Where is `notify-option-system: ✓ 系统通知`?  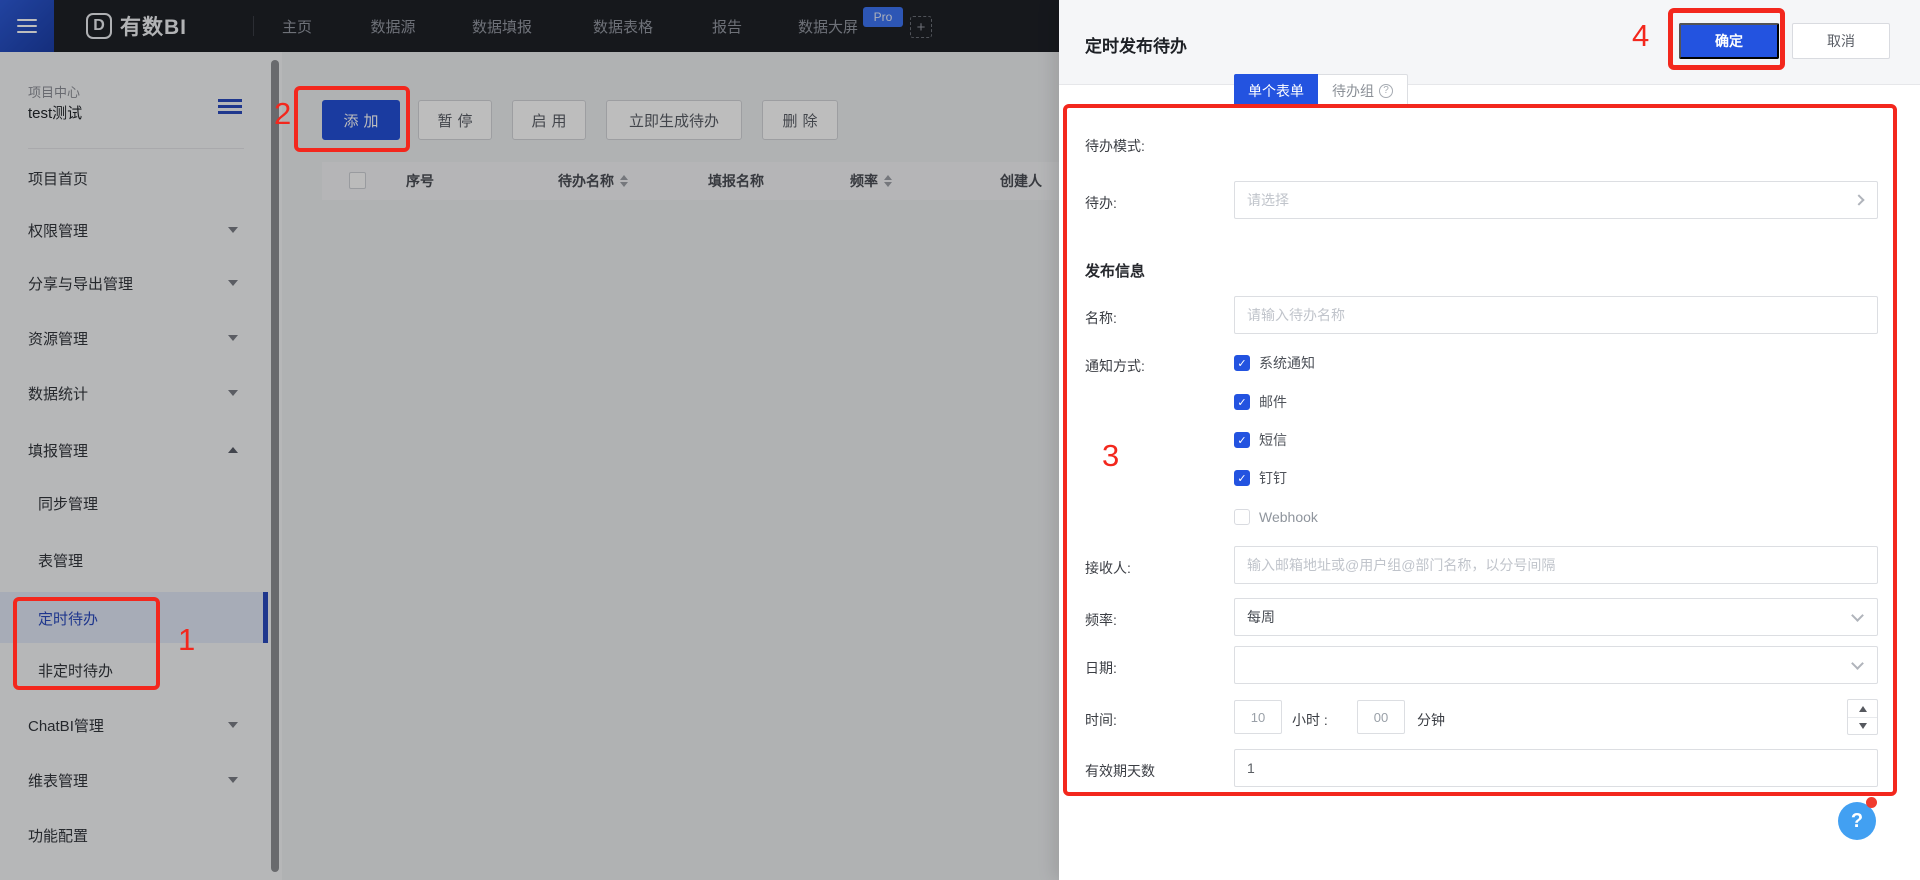
notify-option-system: ✓ 系统通知 is located at coordinates (1274, 363).